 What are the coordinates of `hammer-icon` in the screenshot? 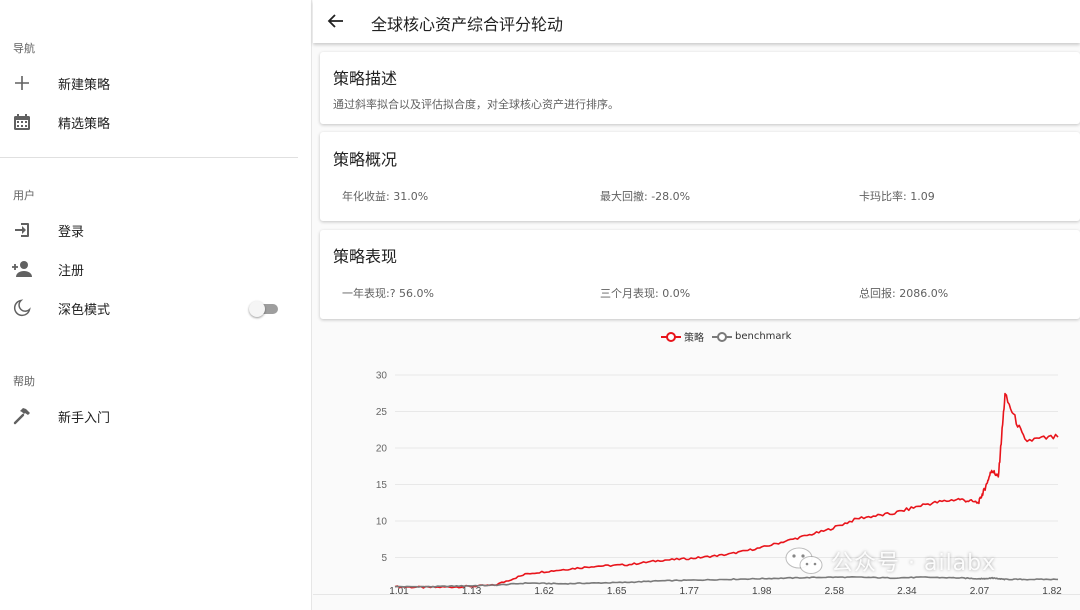 It's located at (22, 416).